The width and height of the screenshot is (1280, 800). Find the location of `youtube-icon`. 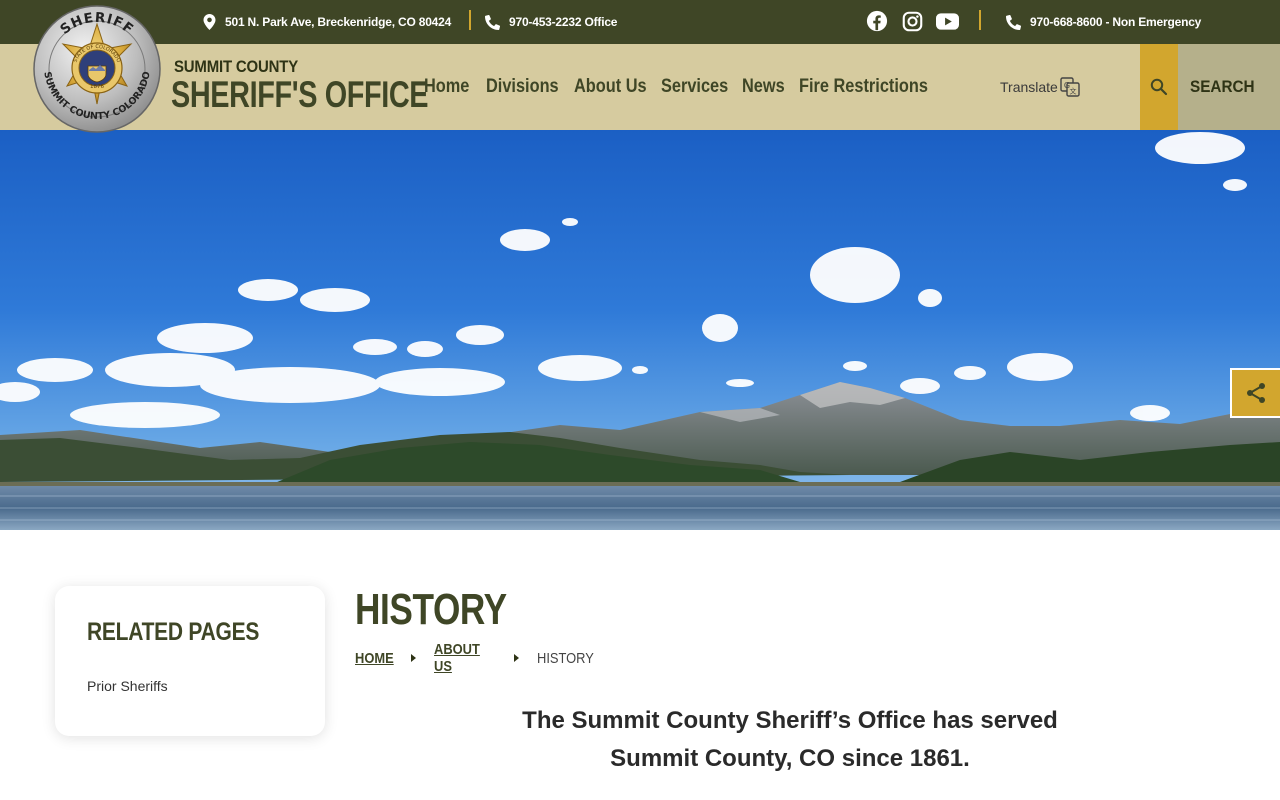

youtube-icon is located at coordinates (947, 21).